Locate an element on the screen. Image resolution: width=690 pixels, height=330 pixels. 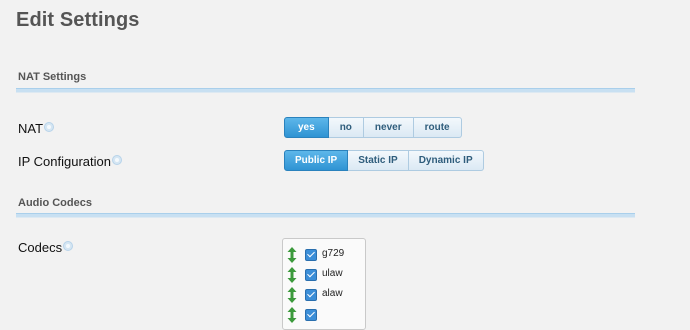
codec-item is located at coordinates (323, 315).